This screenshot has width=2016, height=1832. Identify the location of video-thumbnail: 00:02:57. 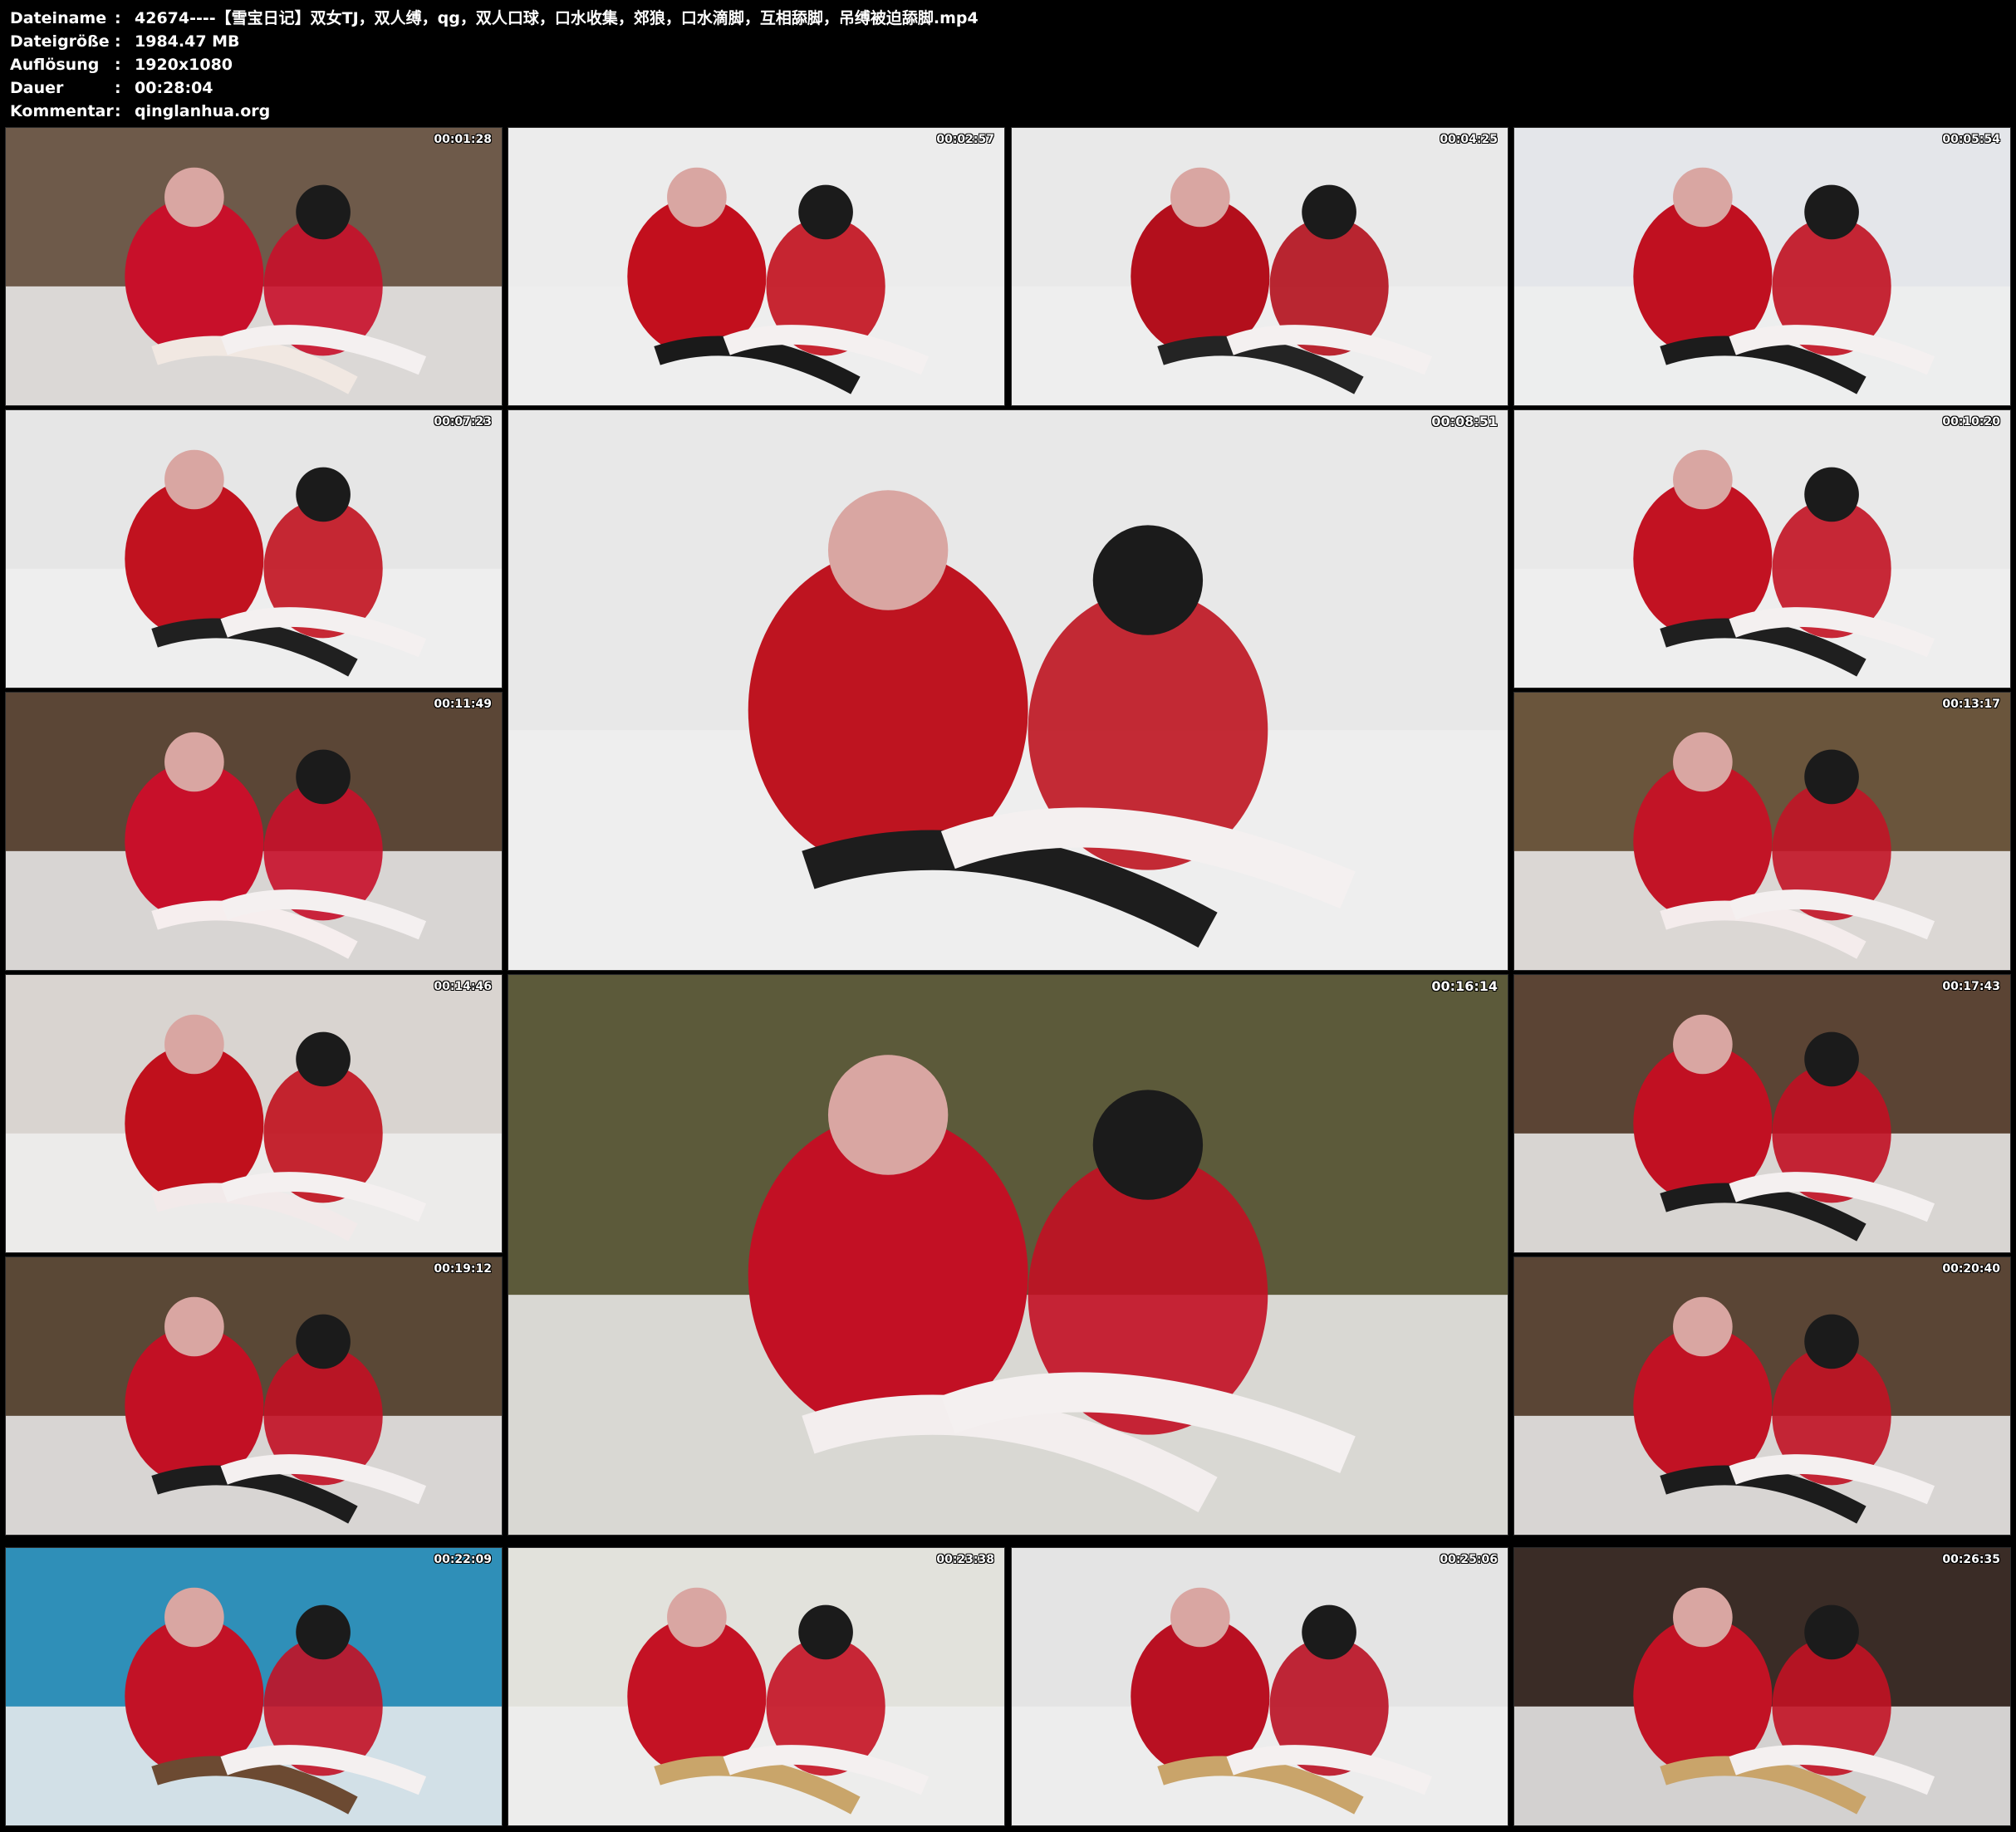
(756, 266).